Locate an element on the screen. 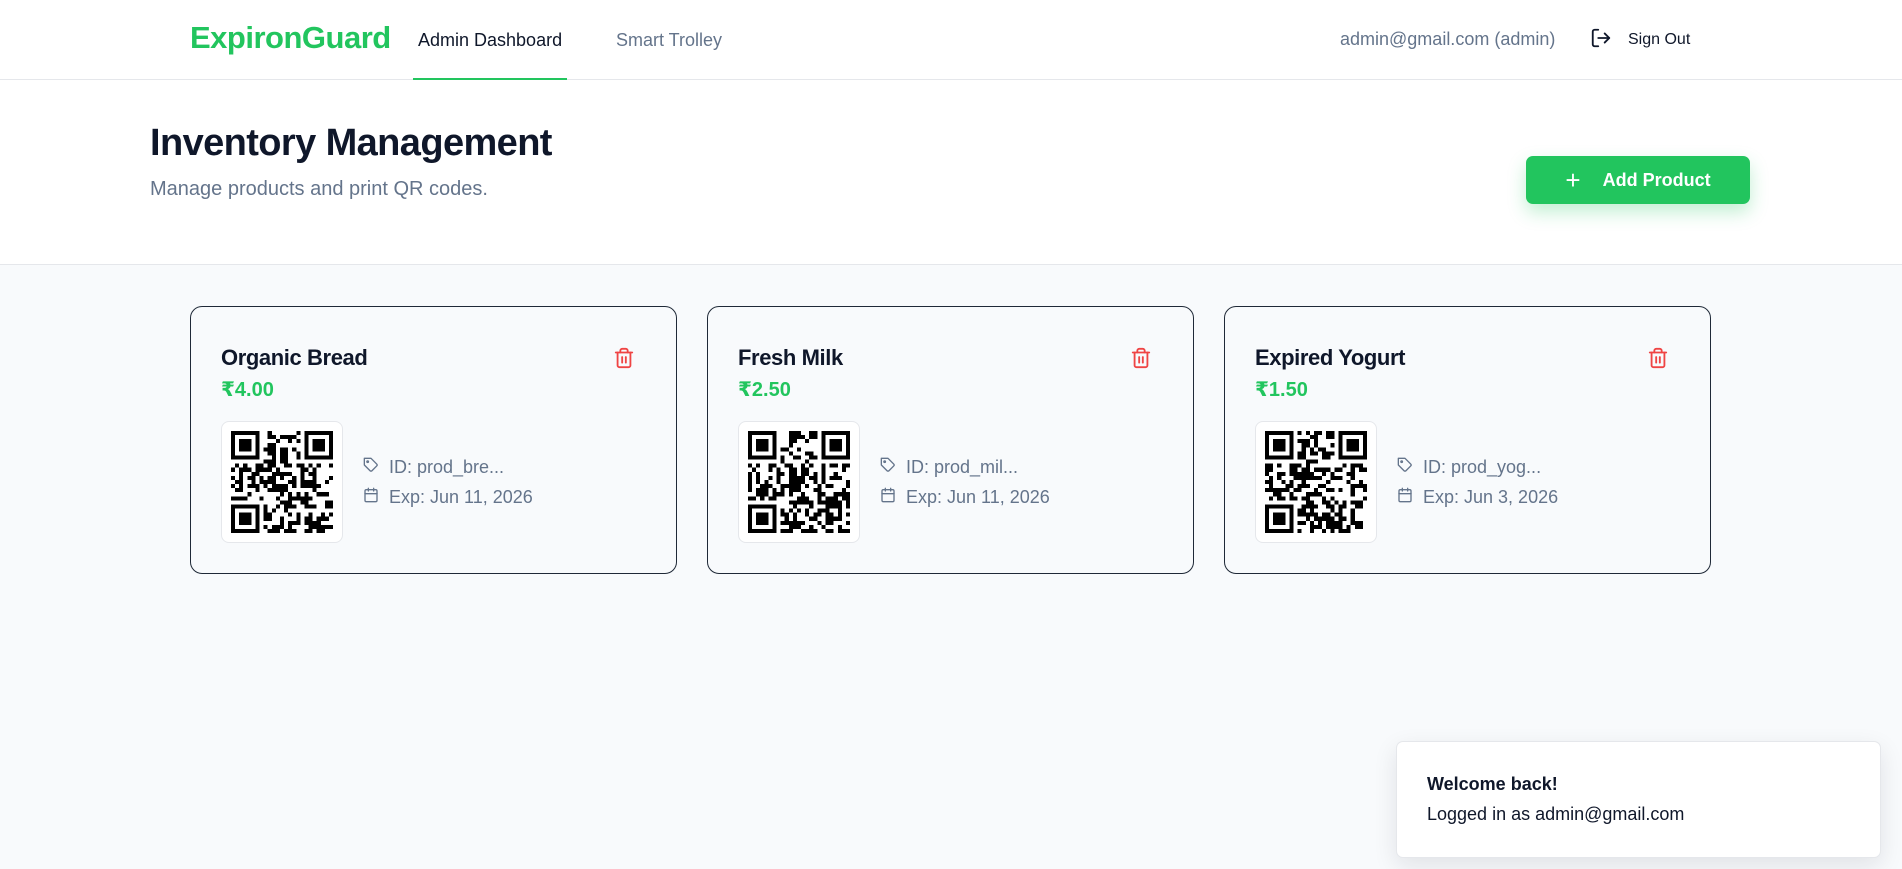 Image resolution: width=1902 pixels, height=869 pixels. tab-admin-dashboard: Admin Dashboard is located at coordinates (490, 40).